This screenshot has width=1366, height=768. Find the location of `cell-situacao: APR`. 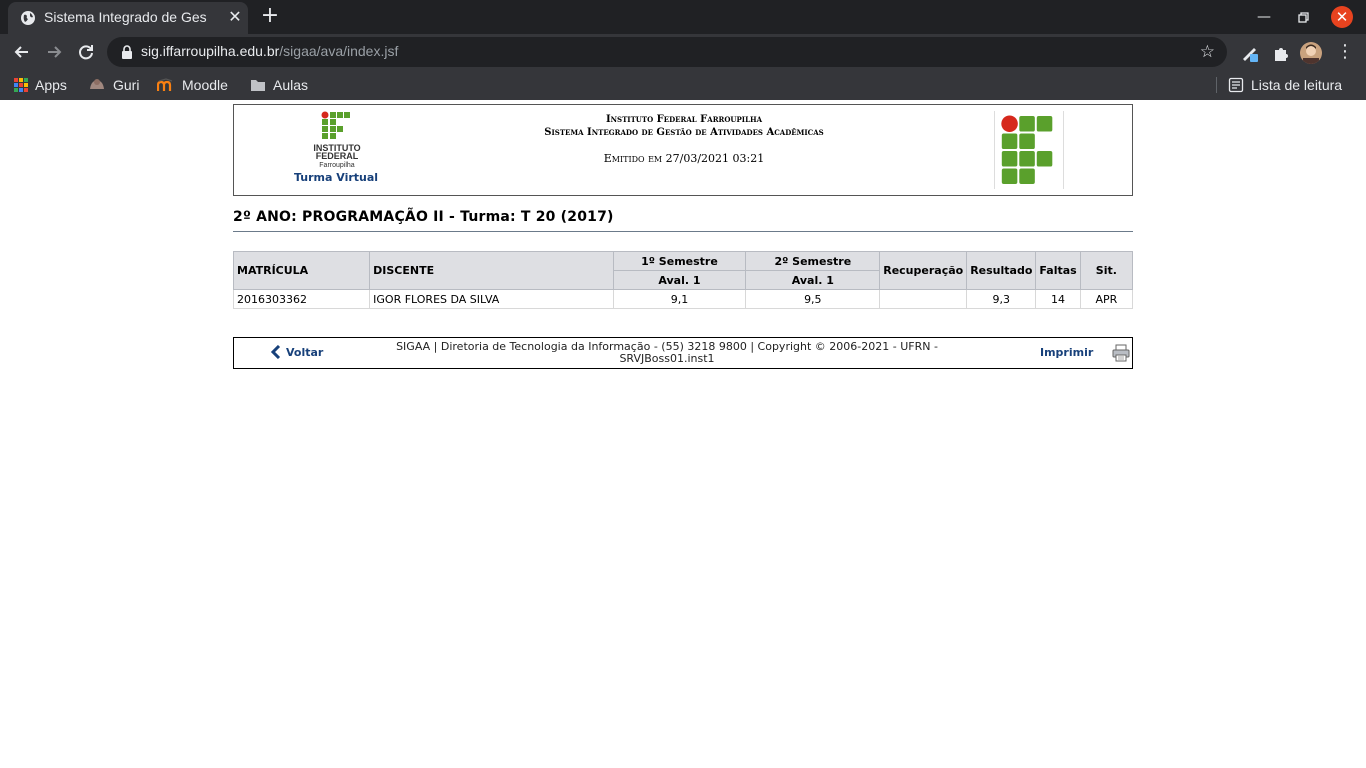

cell-situacao: APR is located at coordinates (1106, 299).